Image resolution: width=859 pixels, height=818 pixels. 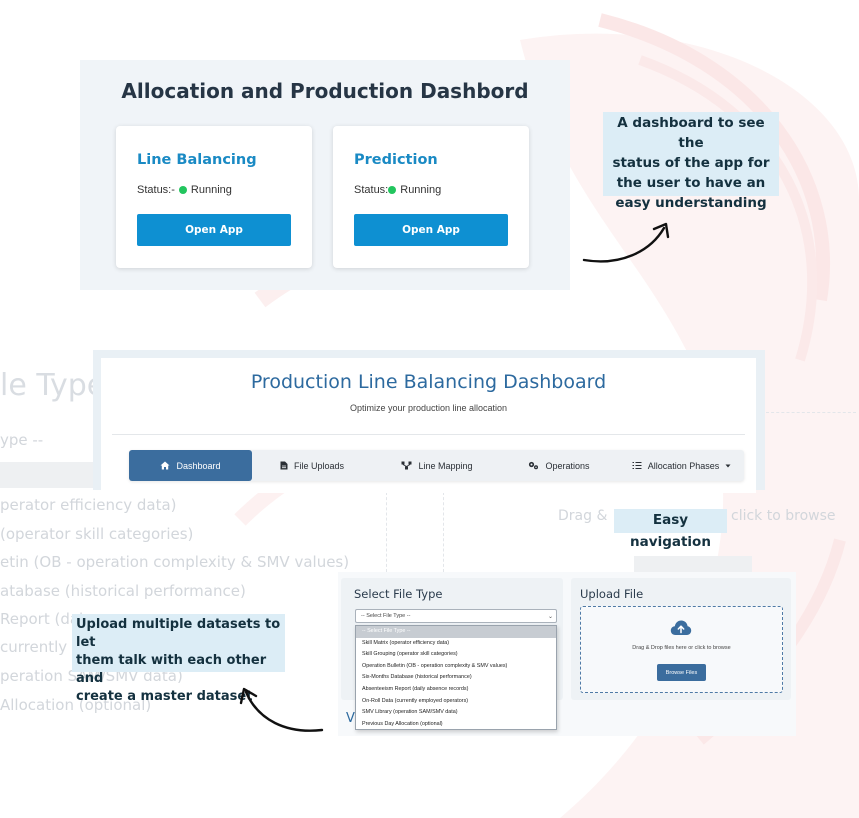 What do you see at coordinates (396, 160) in the screenshot?
I see `app-card-title: Prediction` at bounding box center [396, 160].